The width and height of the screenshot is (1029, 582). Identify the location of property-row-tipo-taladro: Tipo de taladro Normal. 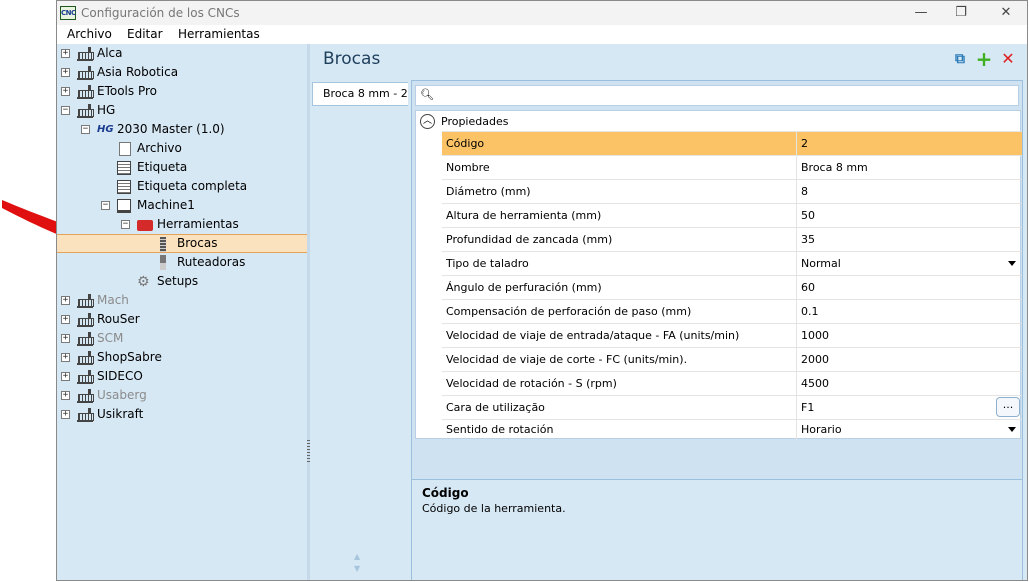
(732, 263).